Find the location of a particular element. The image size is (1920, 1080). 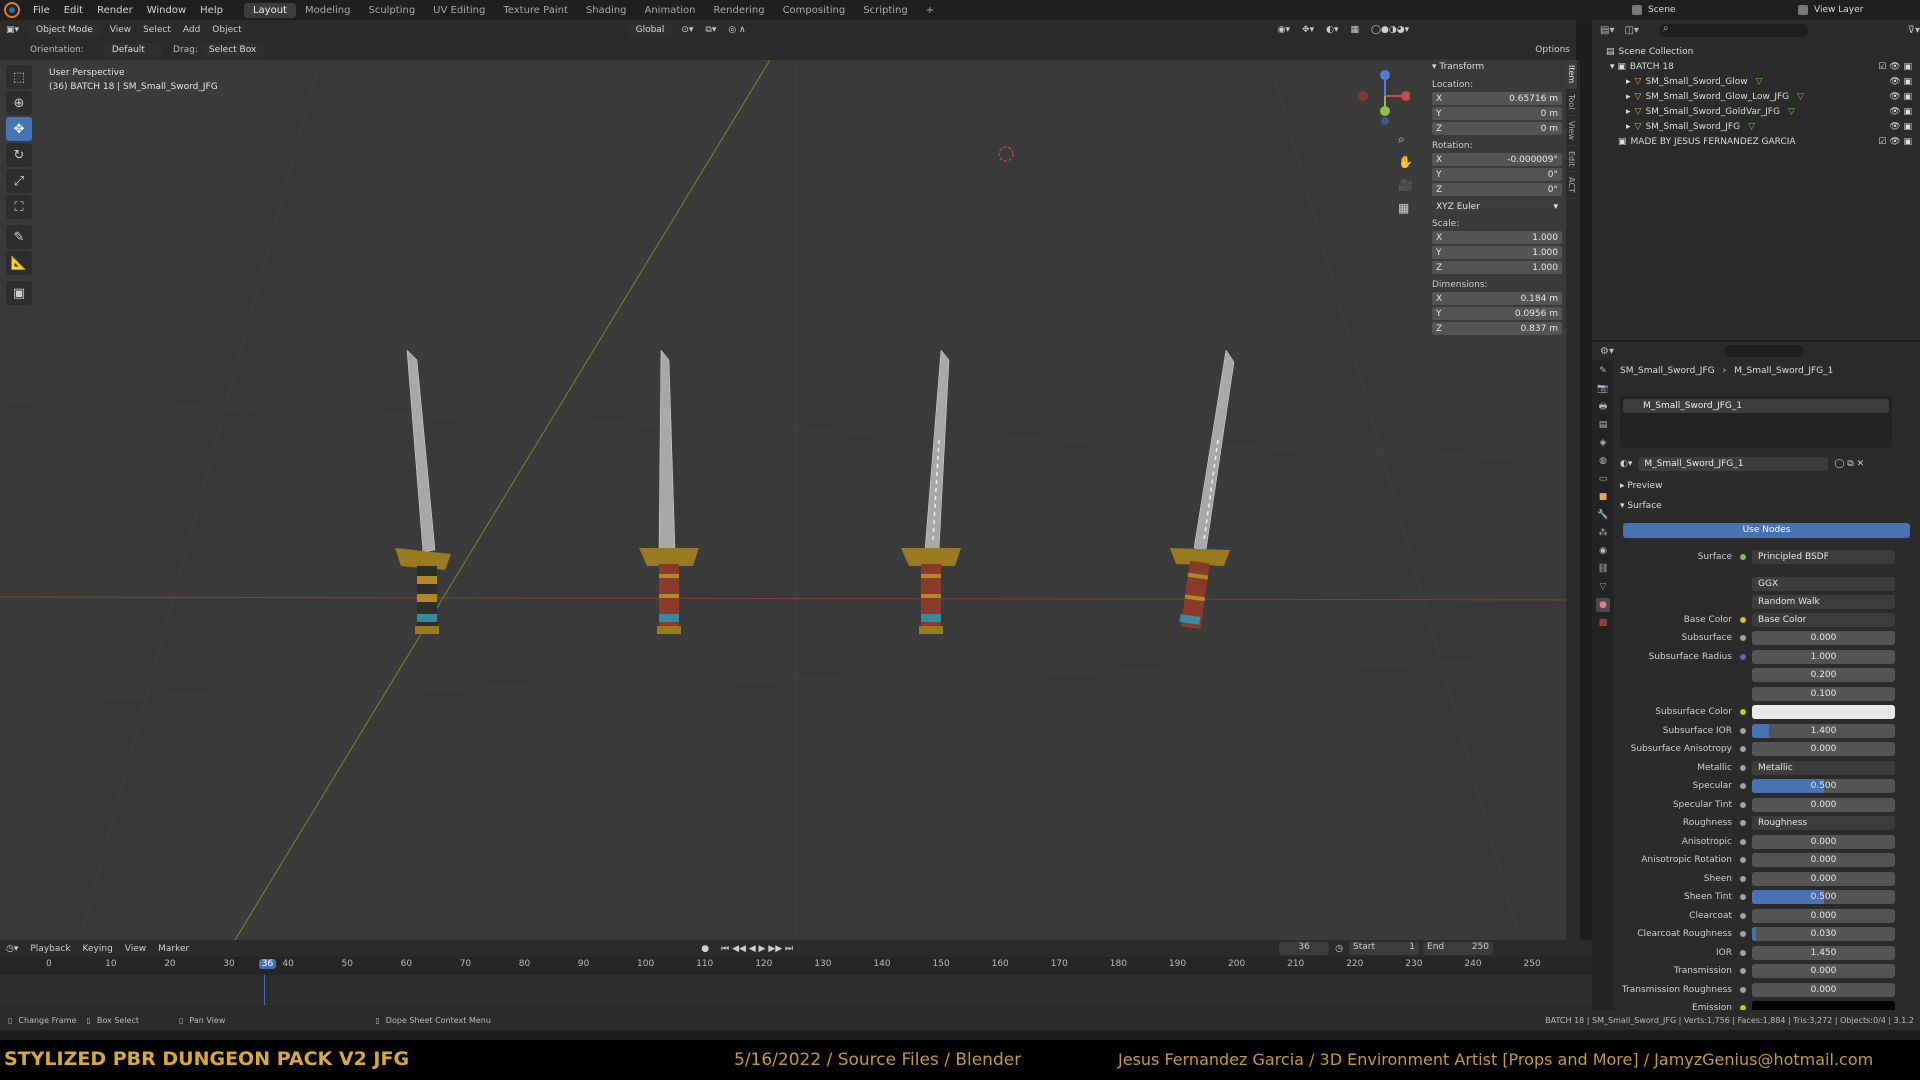

scene-tab-icon: ◈ is located at coordinates (1603, 443).